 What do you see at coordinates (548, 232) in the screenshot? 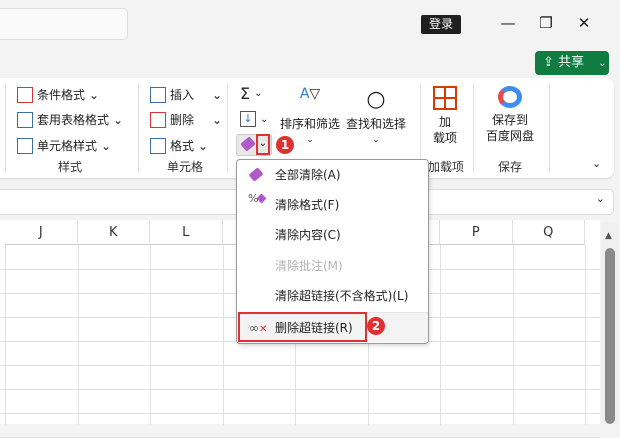
I see `column-header-Q: Q` at bounding box center [548, 232].